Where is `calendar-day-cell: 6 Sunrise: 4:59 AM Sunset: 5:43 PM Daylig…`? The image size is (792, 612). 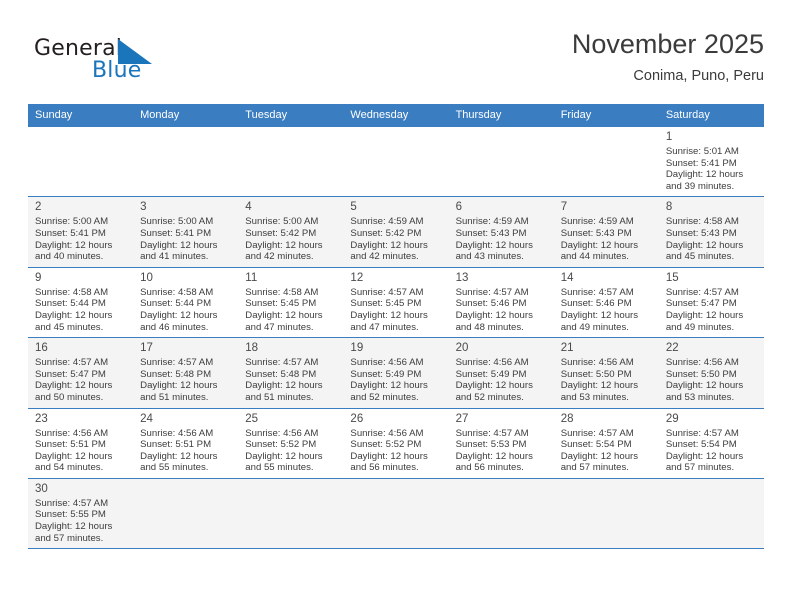 calendar-day-cell: 6 Sunrise: 4:59 AM Sunset: 5:43 PM Daylig… is located at coordinates (501, 232).